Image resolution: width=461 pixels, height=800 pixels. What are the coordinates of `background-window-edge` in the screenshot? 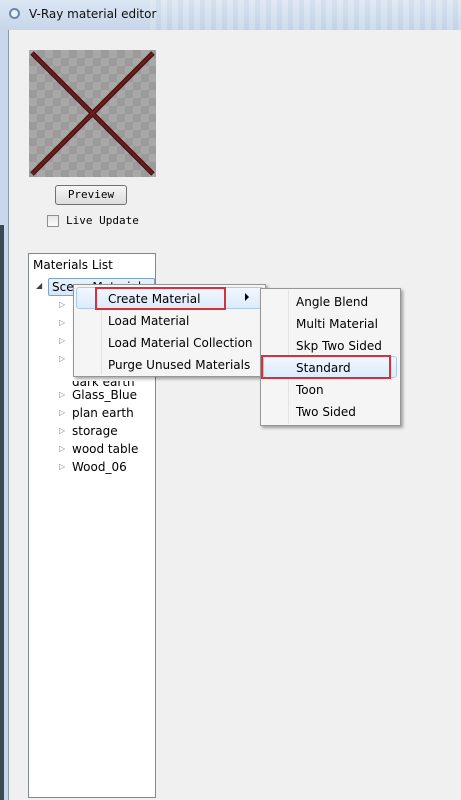 It's located at (2, 512).